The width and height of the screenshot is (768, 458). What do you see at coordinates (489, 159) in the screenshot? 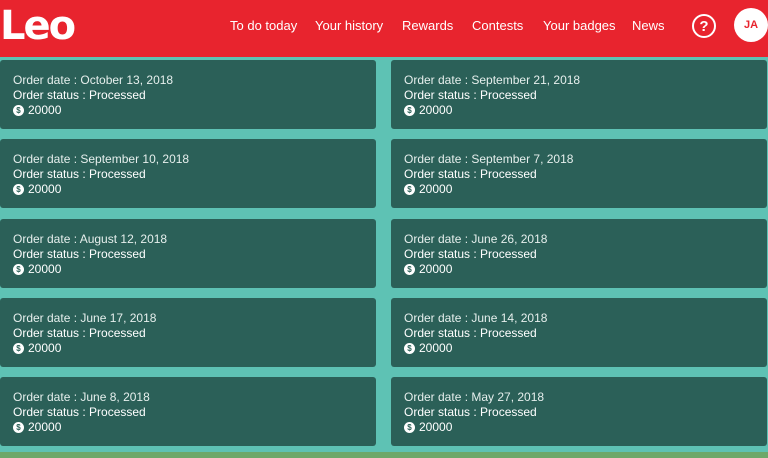
I see `order-date: Order date : September 7, 2018` at bounding box center [489, 159].